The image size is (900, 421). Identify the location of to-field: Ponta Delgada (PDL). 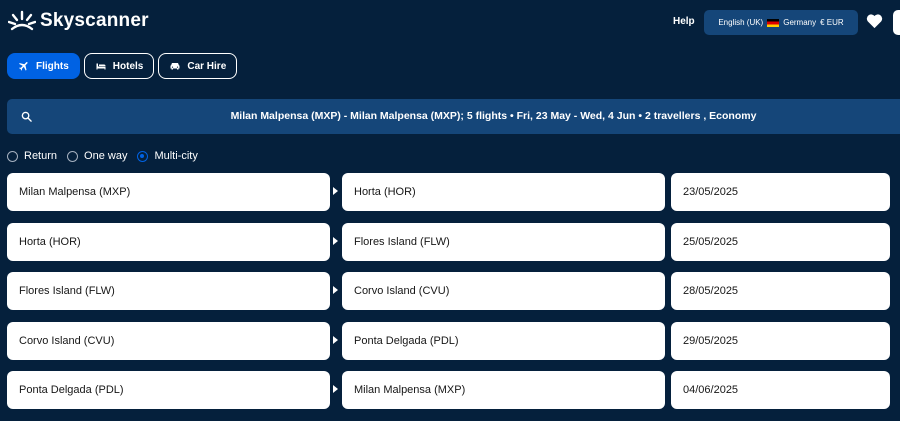
(503, 340).